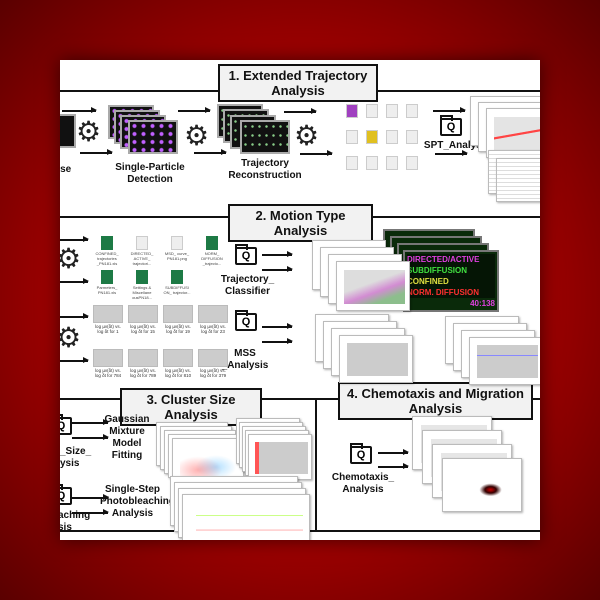  Describe the element at coordinates (316, 464) in the screenshot. I see `divider` at that location.